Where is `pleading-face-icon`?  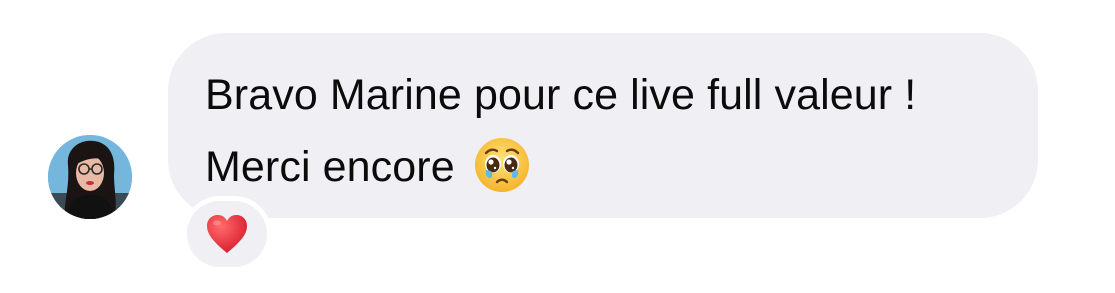
pleading-face-icon is located at coordinates (502, 165).